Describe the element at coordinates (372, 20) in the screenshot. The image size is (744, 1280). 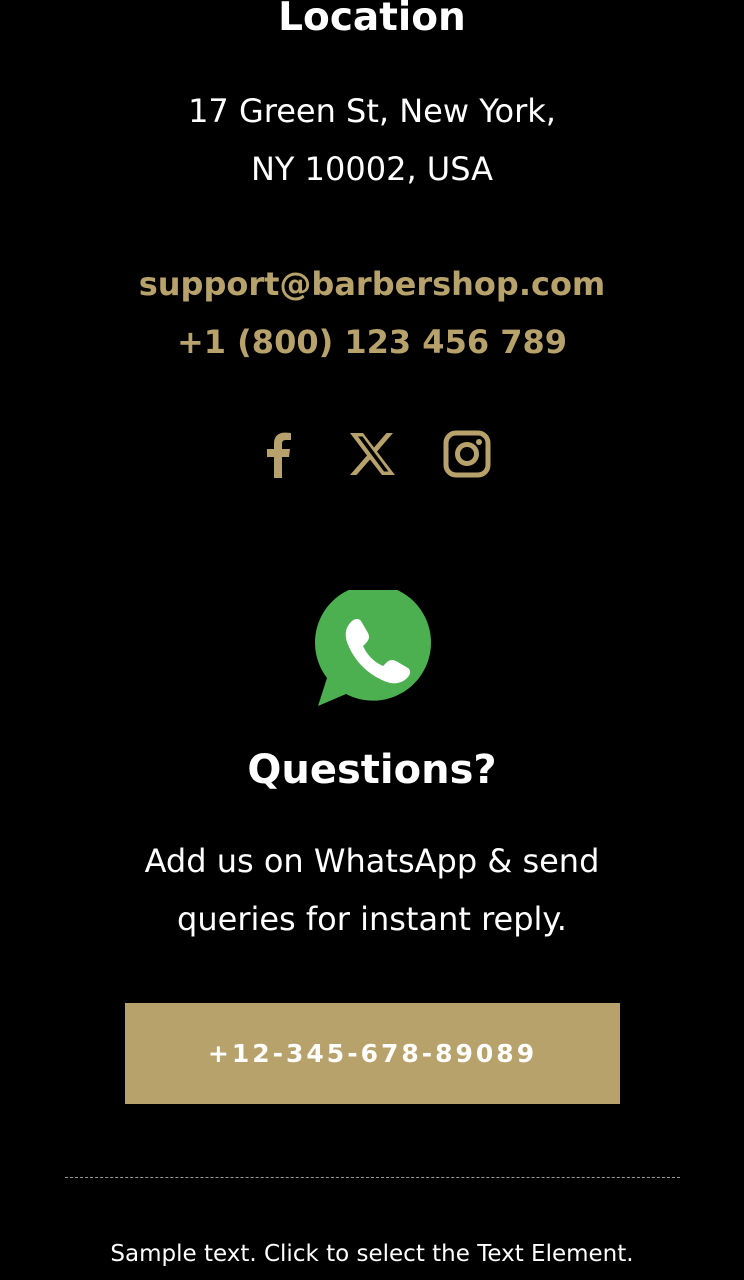
I see `location-heading: Location` at that location.